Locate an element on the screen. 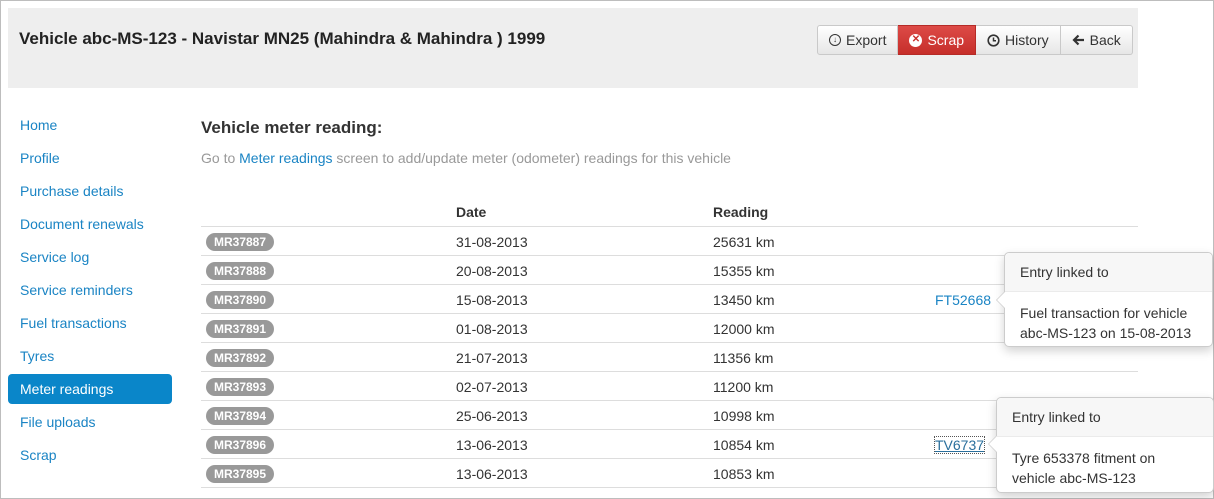  entry-id-badge: MR37895 is located at coordinates (240, 474).